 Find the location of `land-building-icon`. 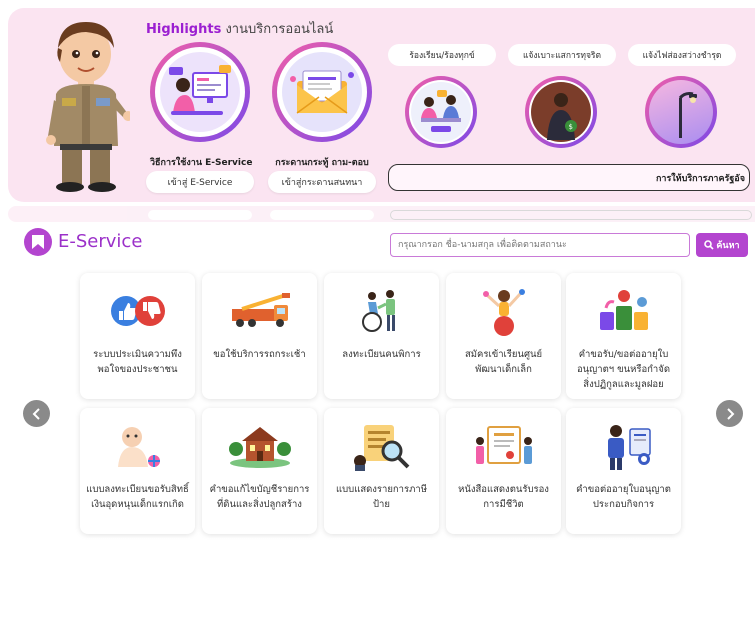

land-building-icon is located at coordinates (259, 447).